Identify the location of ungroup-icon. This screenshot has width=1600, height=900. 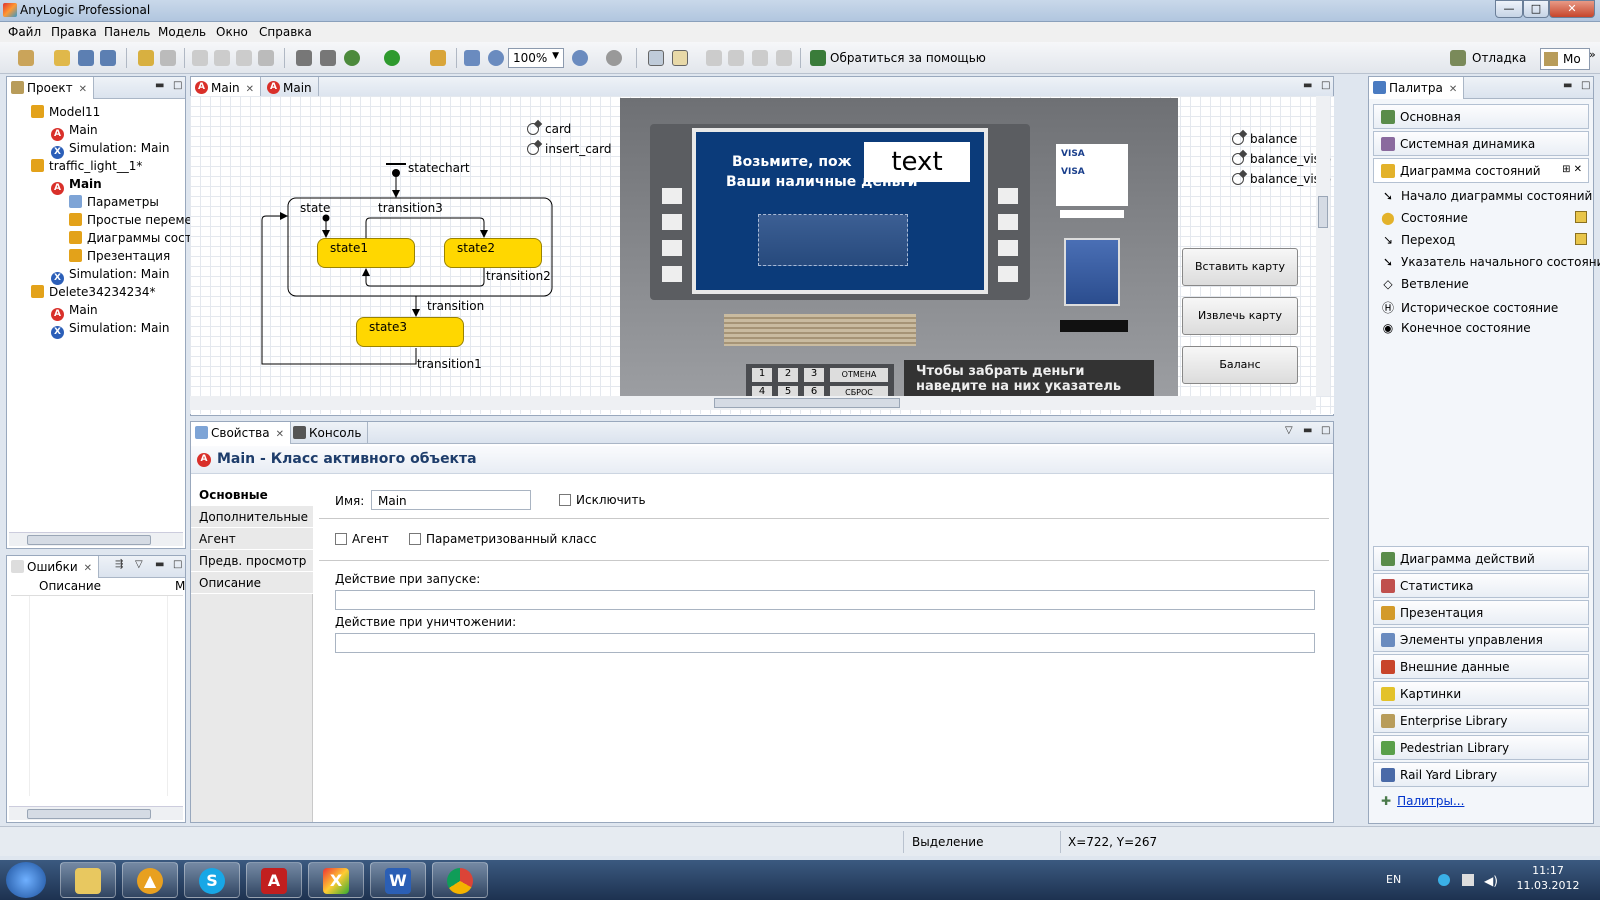
(784, 58).